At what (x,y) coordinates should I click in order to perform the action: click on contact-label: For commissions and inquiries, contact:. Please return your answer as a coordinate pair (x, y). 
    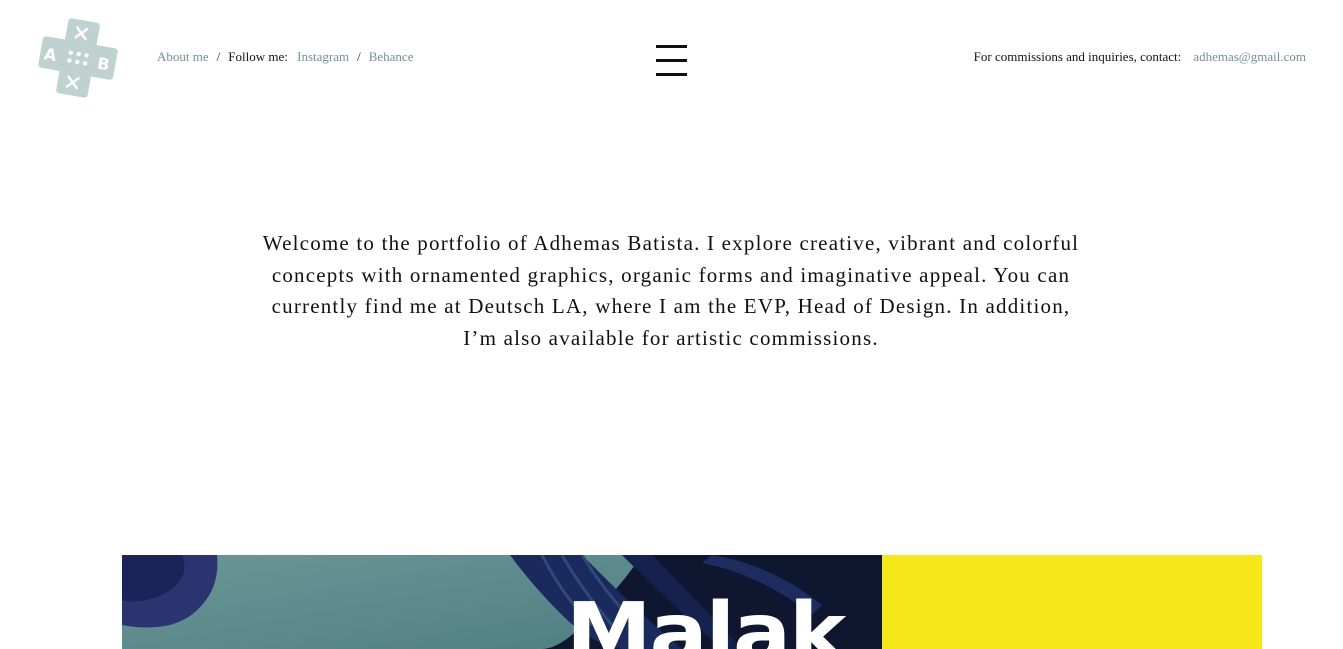
    Looking at the image, I should click on (1077, 56).